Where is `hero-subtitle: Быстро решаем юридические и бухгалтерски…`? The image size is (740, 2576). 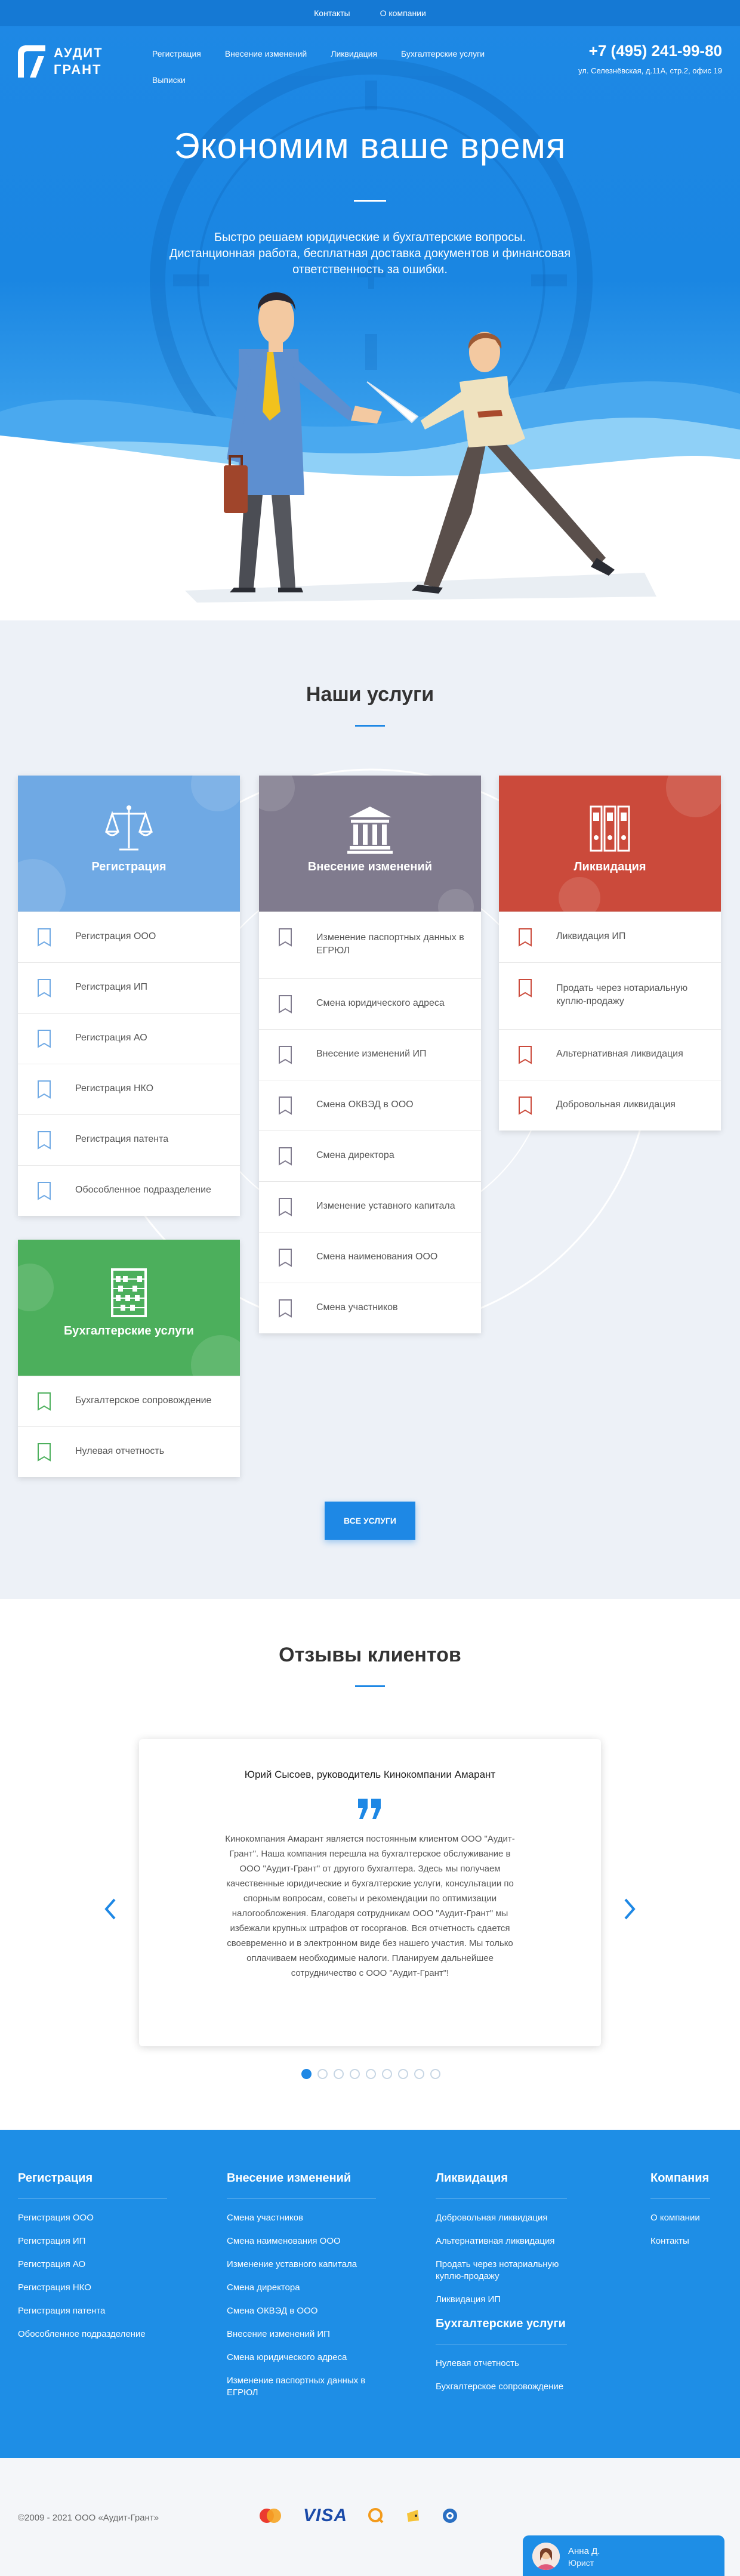 hero-subtitle: Быстро решаем юридические и бухгалтерски… is located at coordinates (370, 254).